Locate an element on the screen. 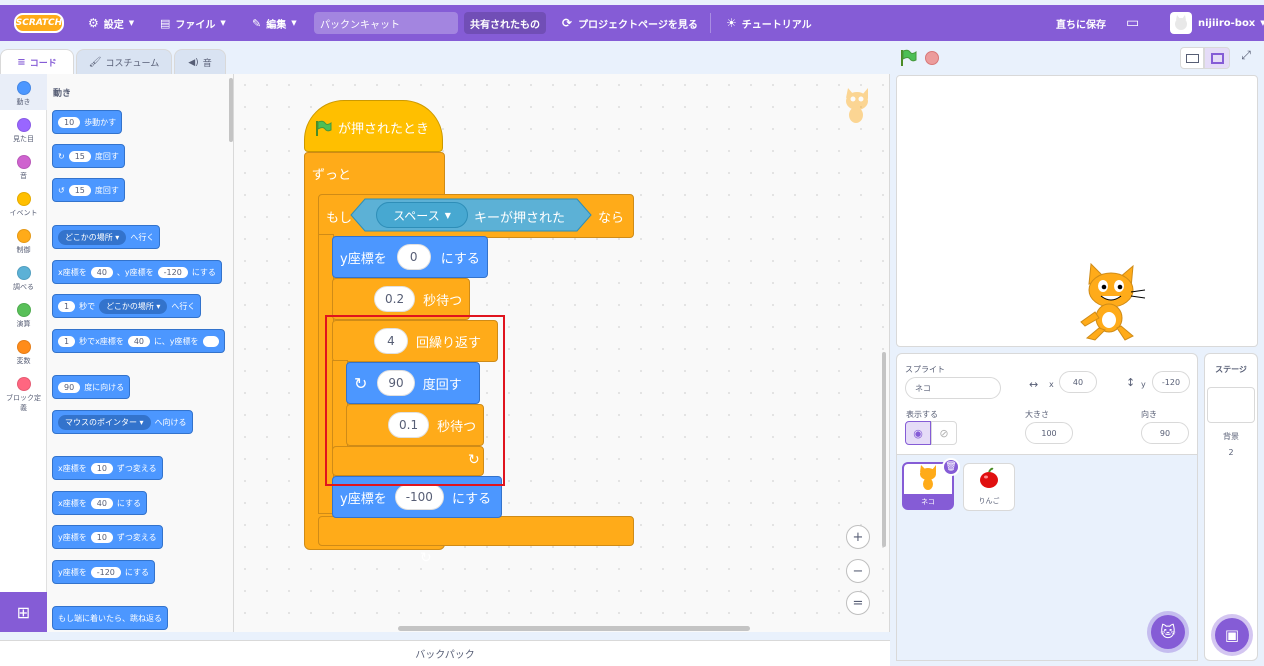 This screenshot has height=666, width=1264. category-label: 演算 is located at coordinates (23, 324).